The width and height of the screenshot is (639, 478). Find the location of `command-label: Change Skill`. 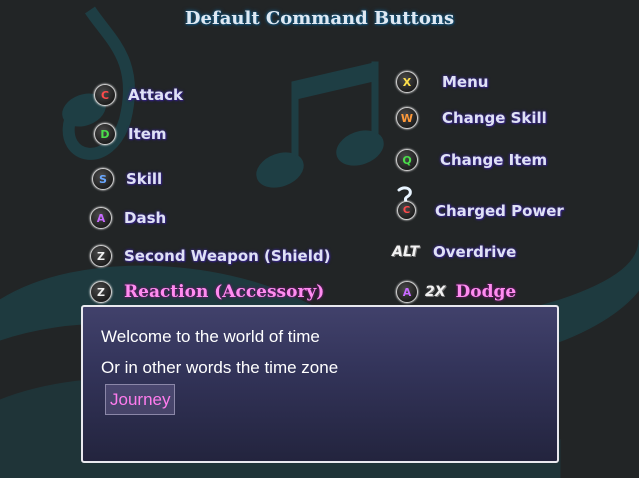

command-label: Change Skill is located at coordinates (494, 118).